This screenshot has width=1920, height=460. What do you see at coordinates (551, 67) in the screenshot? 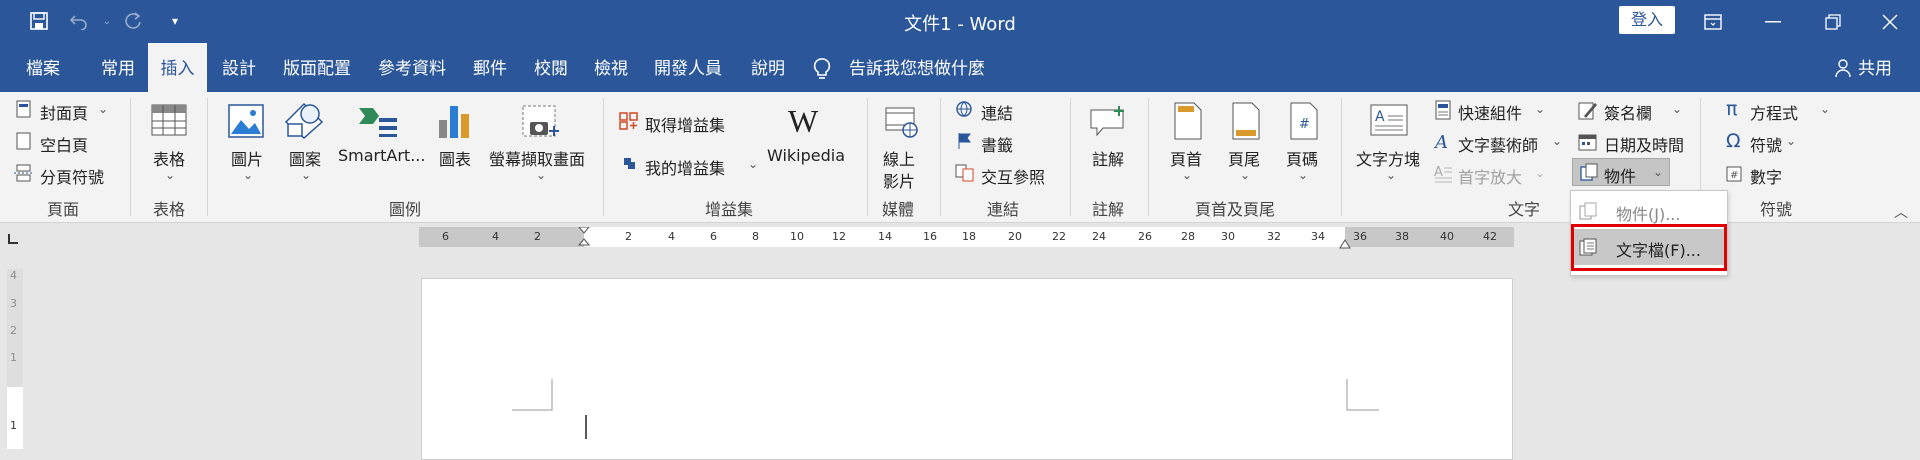
I see `tab-review: 校閱` at bounding box center [551, 67].